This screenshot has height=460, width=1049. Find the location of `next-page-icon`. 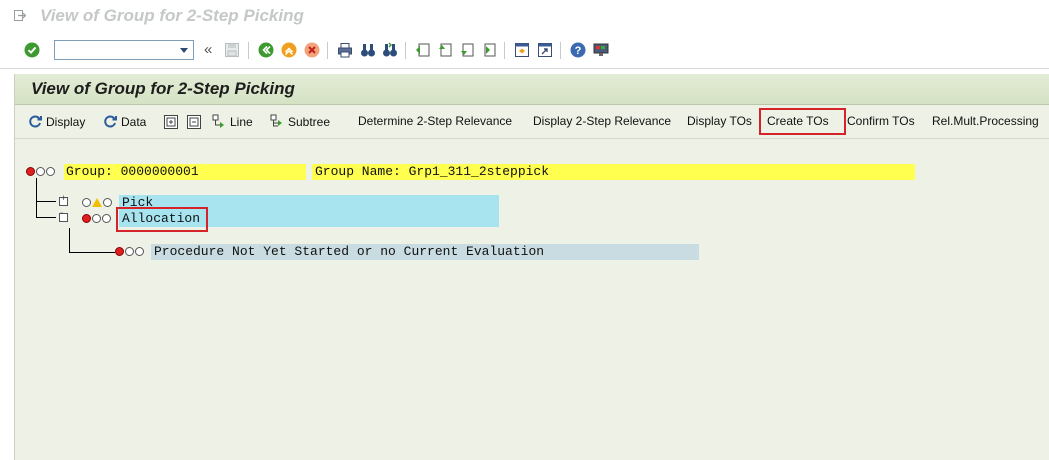

next-page-icon is located at coordinates (467, 50).